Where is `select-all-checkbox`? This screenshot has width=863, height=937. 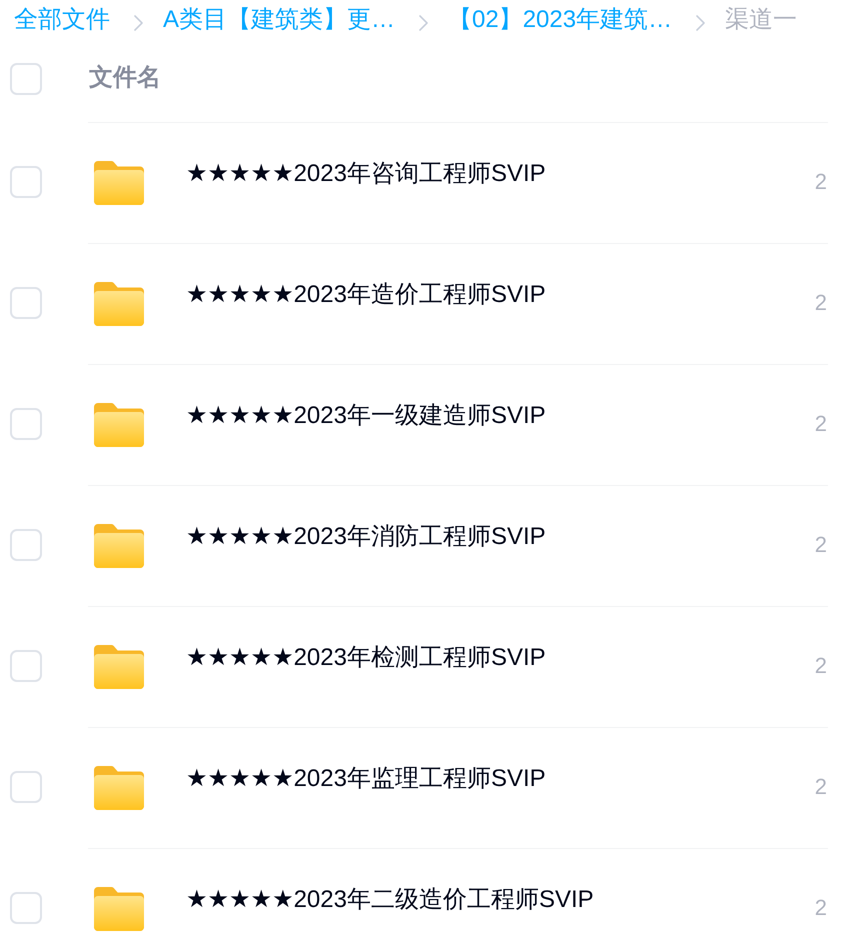 select-all-checkbox is located at coordinates (26, 78).